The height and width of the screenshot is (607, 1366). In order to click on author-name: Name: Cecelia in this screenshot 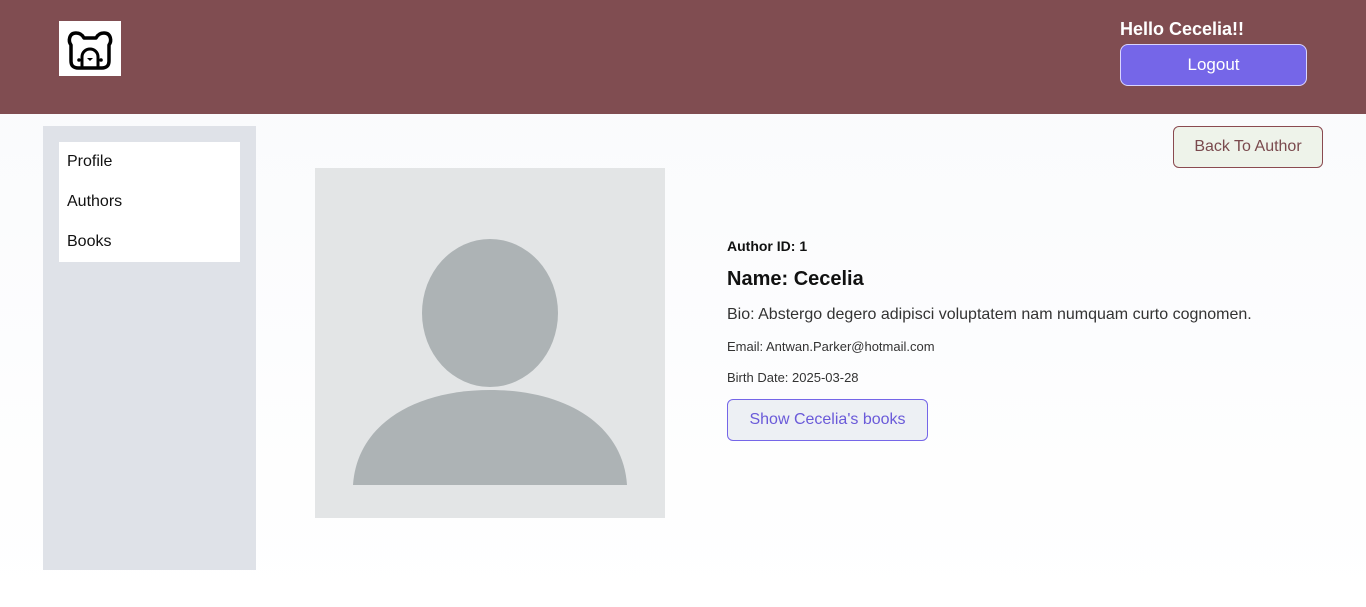, I will do `click(795, 279)`.